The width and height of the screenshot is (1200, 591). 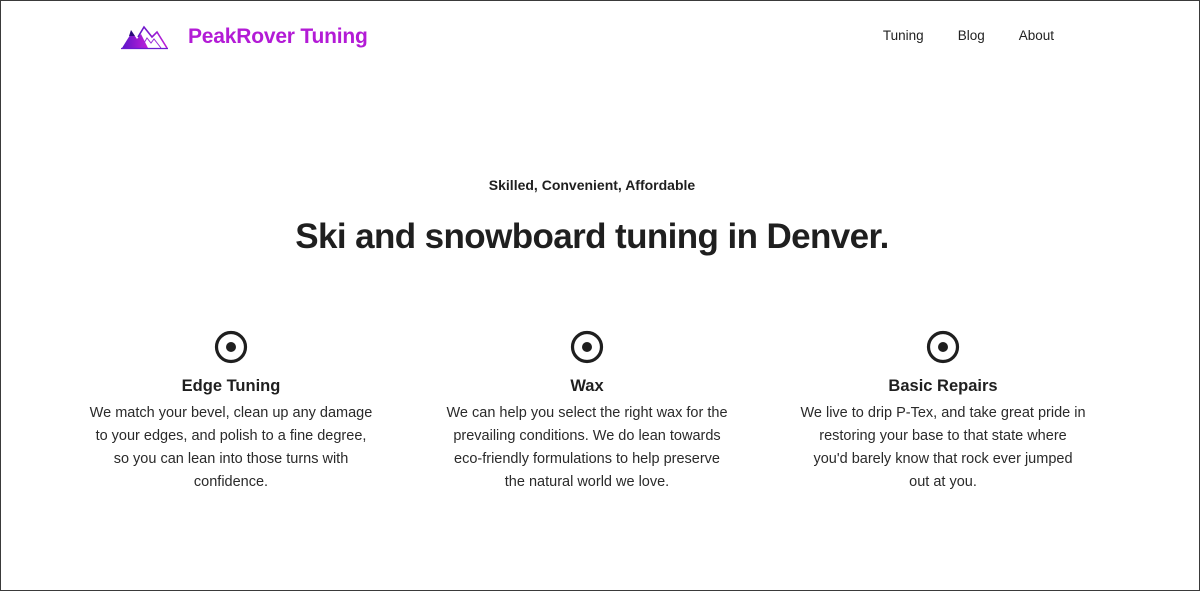 I want to click on feature-line: restoring your base to that state where, so click(x=943, y=436).